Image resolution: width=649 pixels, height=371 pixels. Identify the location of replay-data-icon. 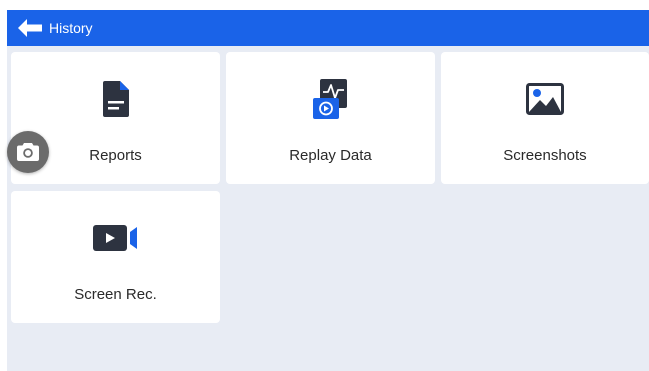
(330, 99).